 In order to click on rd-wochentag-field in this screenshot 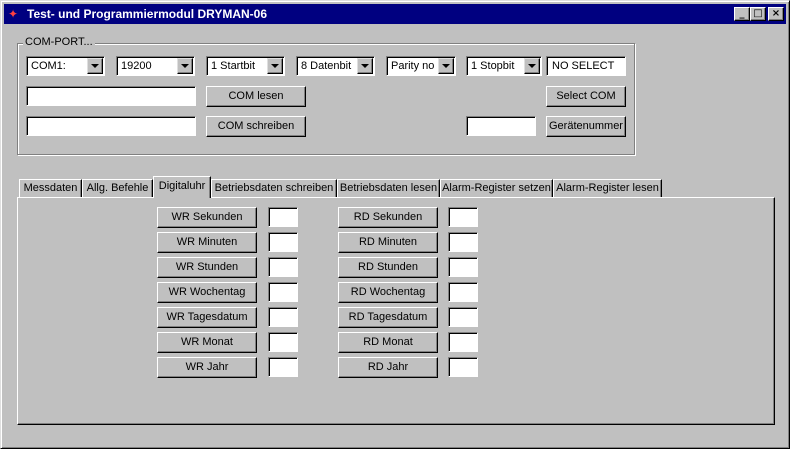, I will do `click(463, 292)`.